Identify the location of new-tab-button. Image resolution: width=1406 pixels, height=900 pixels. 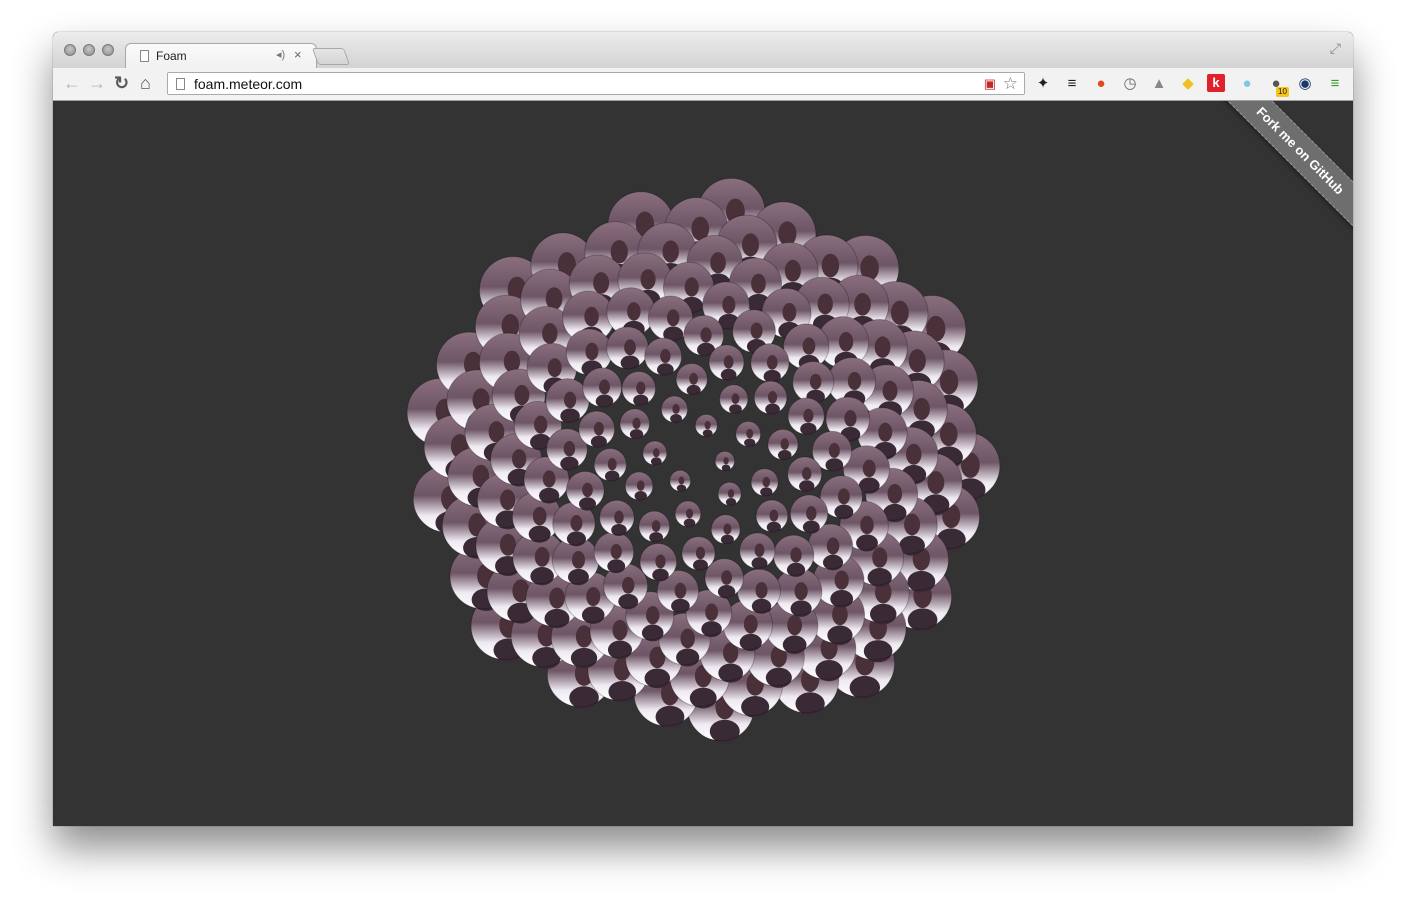
(331, 56).